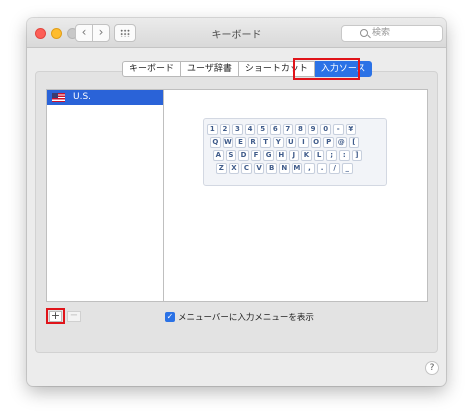 This screenshot has width=474, height=419. Describe the element at coordinates (246, 318) in the screenshot. I see `show-input-menu-label: メニューバーに入力メニューを表示` at that location.